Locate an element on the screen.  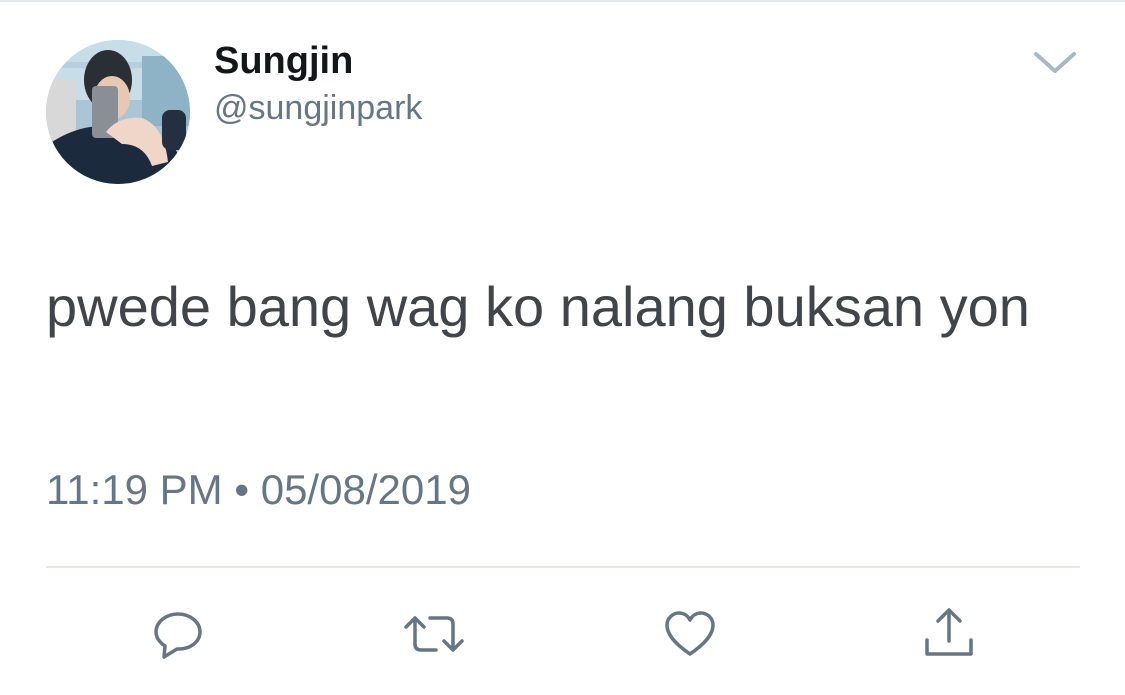
share-button is located at coordinates (949, 634).